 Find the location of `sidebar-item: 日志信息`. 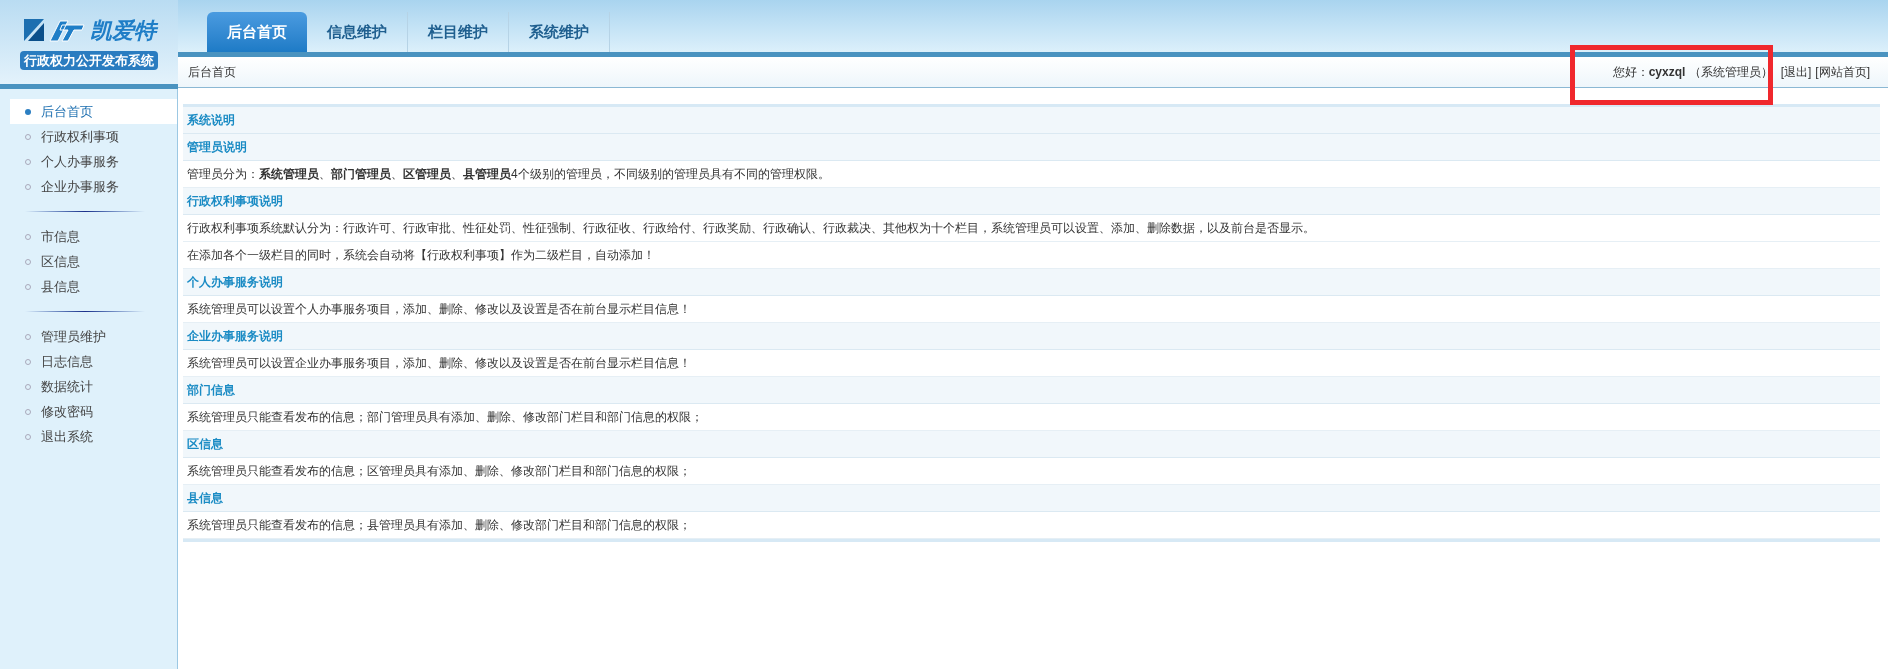

sidebar-item: 日志信息 is located at coordinates (93, 361).